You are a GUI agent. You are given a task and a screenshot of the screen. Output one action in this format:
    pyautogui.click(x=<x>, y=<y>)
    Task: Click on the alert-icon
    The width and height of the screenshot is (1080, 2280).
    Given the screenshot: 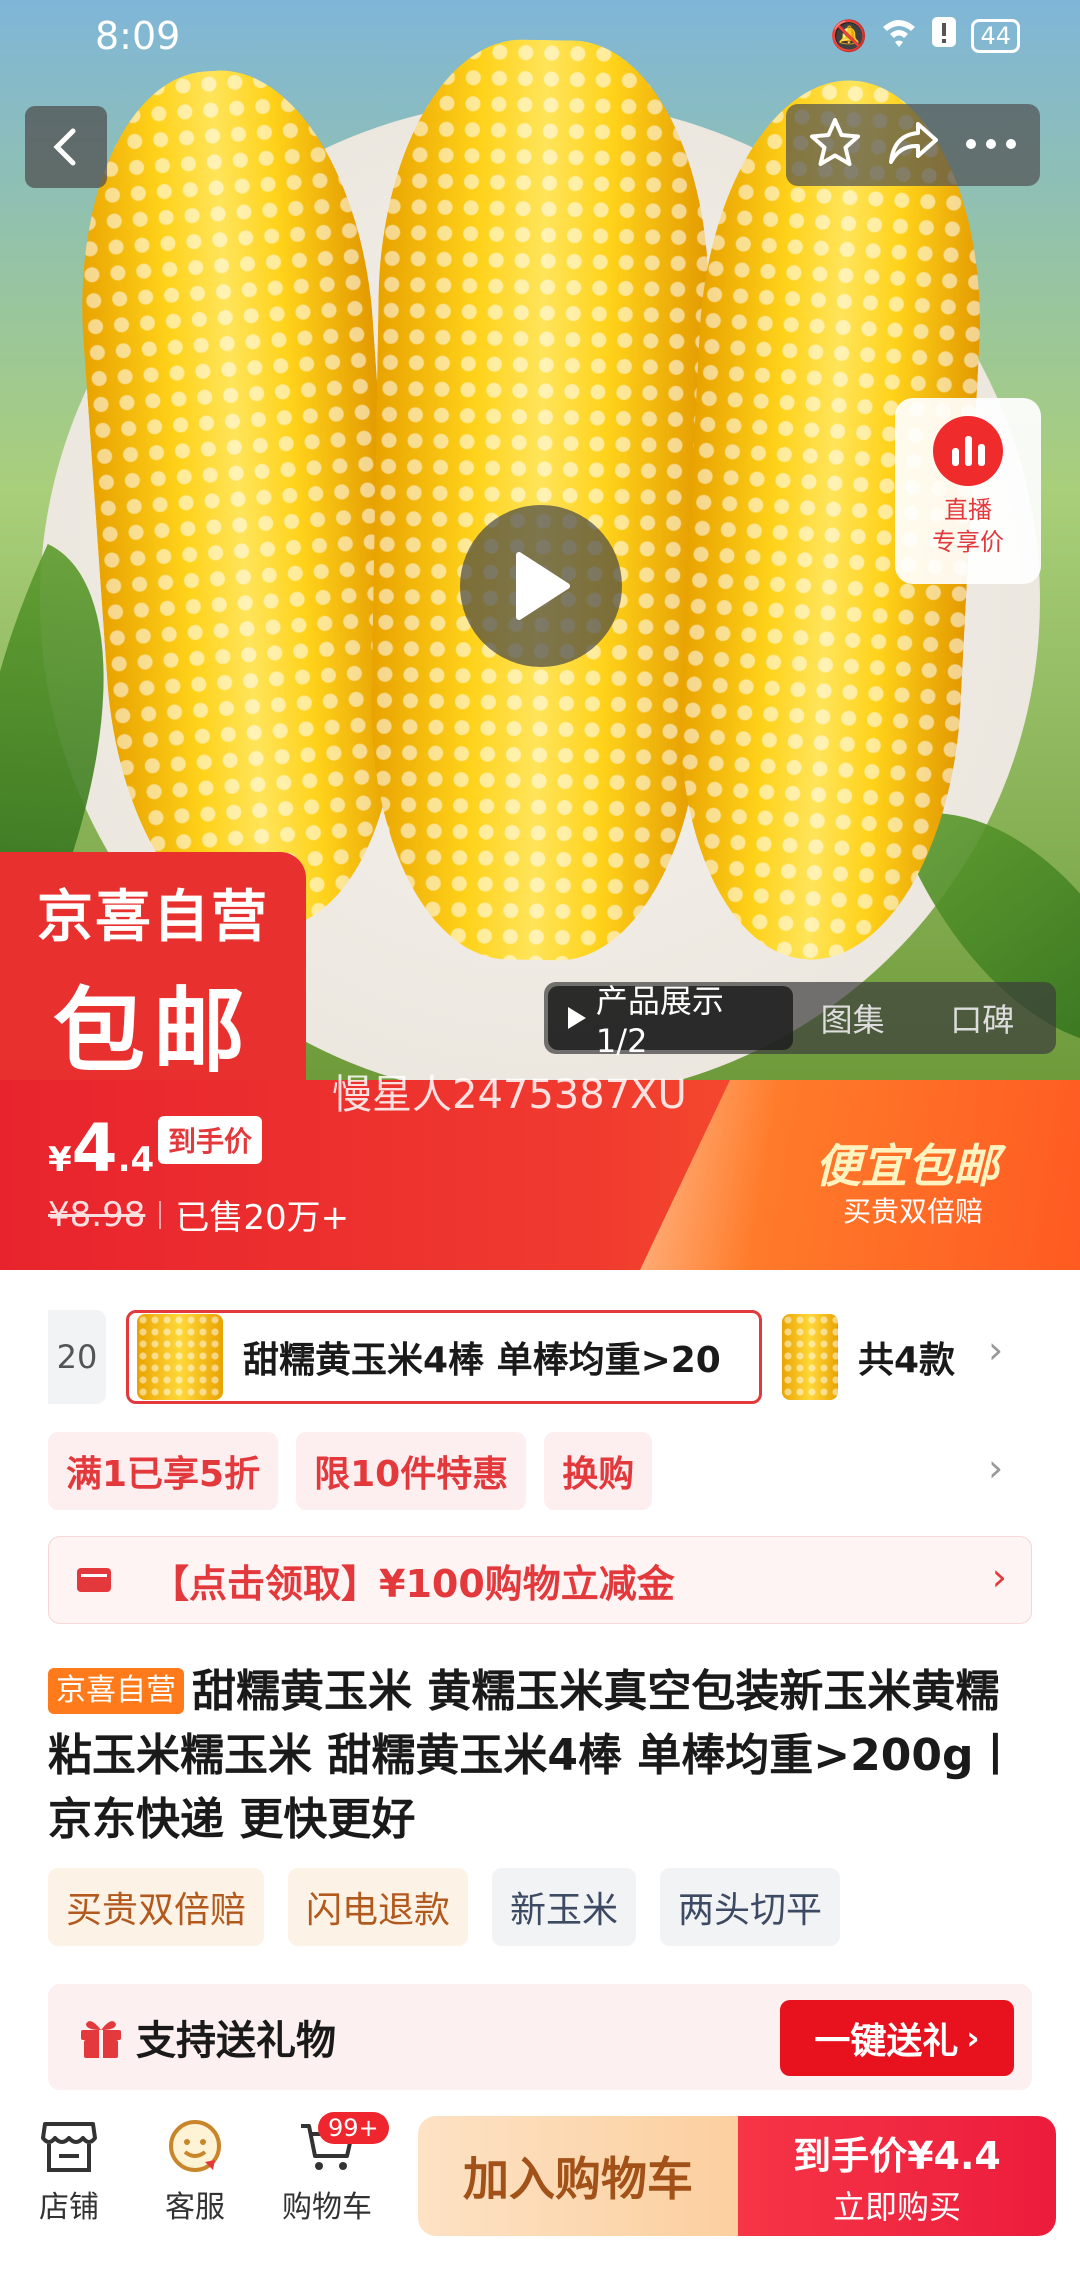 What is the action you would take?
    pyautogui.click(x=944, y=36)
    